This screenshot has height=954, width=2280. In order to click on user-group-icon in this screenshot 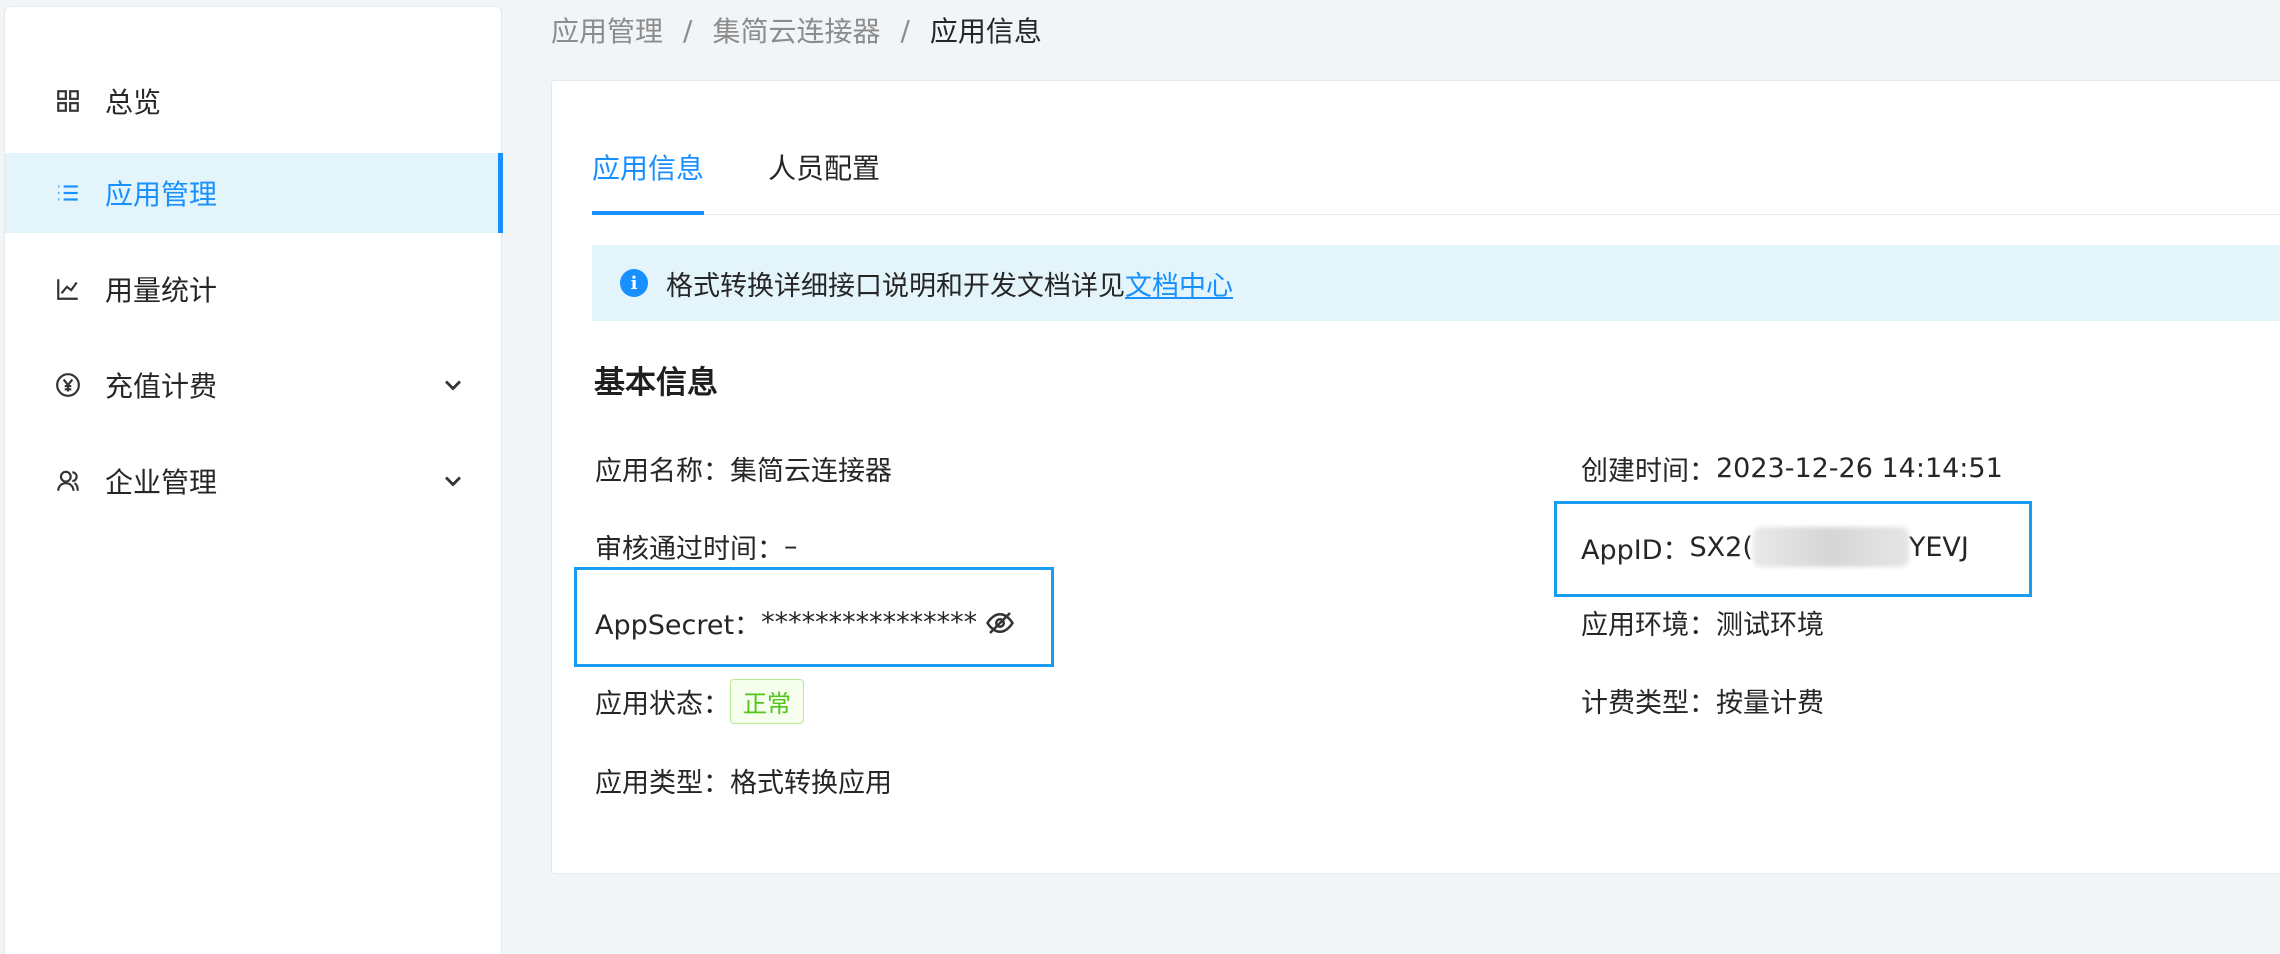, I will do `click(68, 481)`.